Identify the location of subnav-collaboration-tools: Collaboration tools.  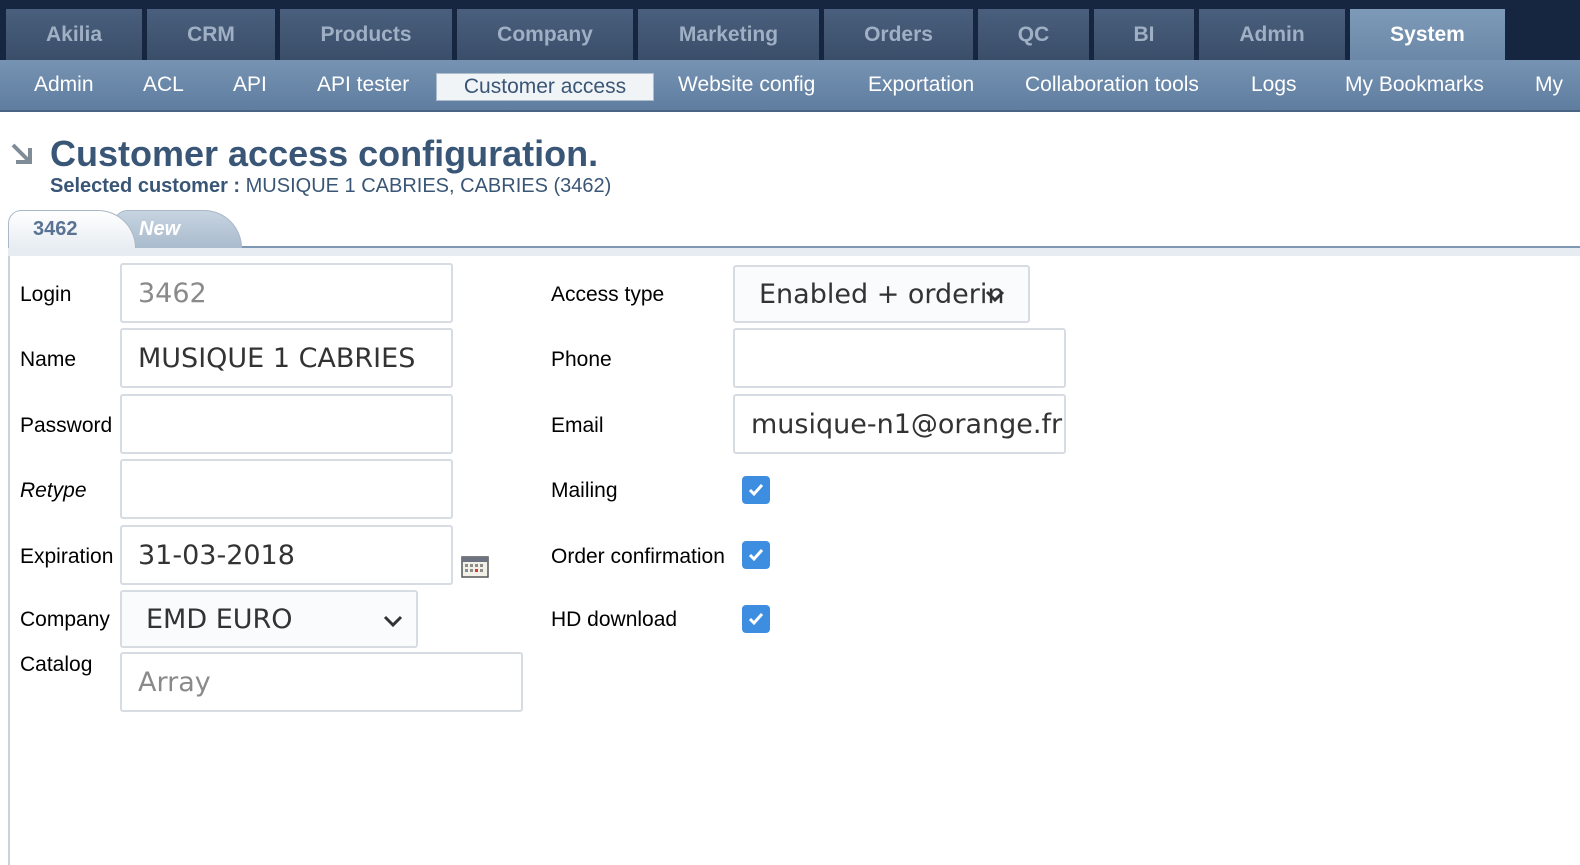
(1112, 85).